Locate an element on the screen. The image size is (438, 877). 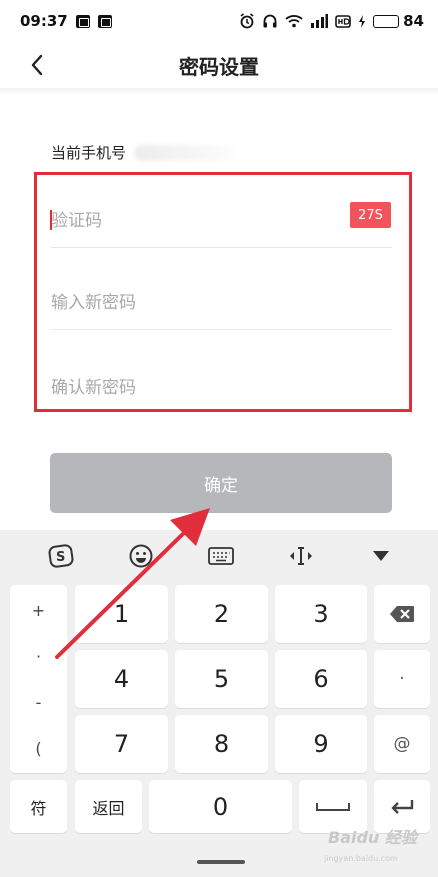
watermark-main: Baidu 经验 is located at coordinates (372, 837).